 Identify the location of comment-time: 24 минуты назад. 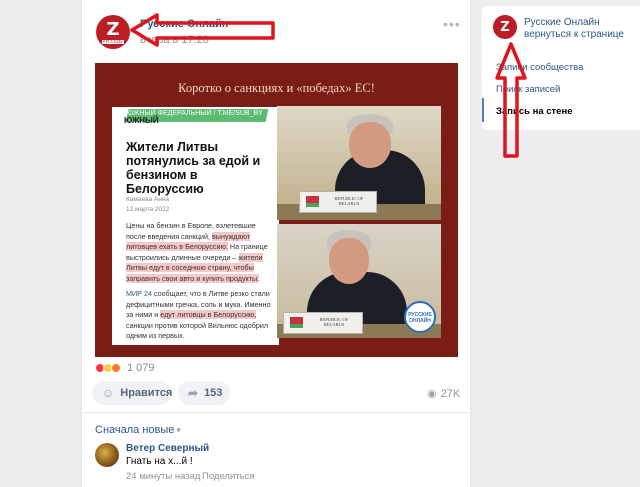
(163, 476).